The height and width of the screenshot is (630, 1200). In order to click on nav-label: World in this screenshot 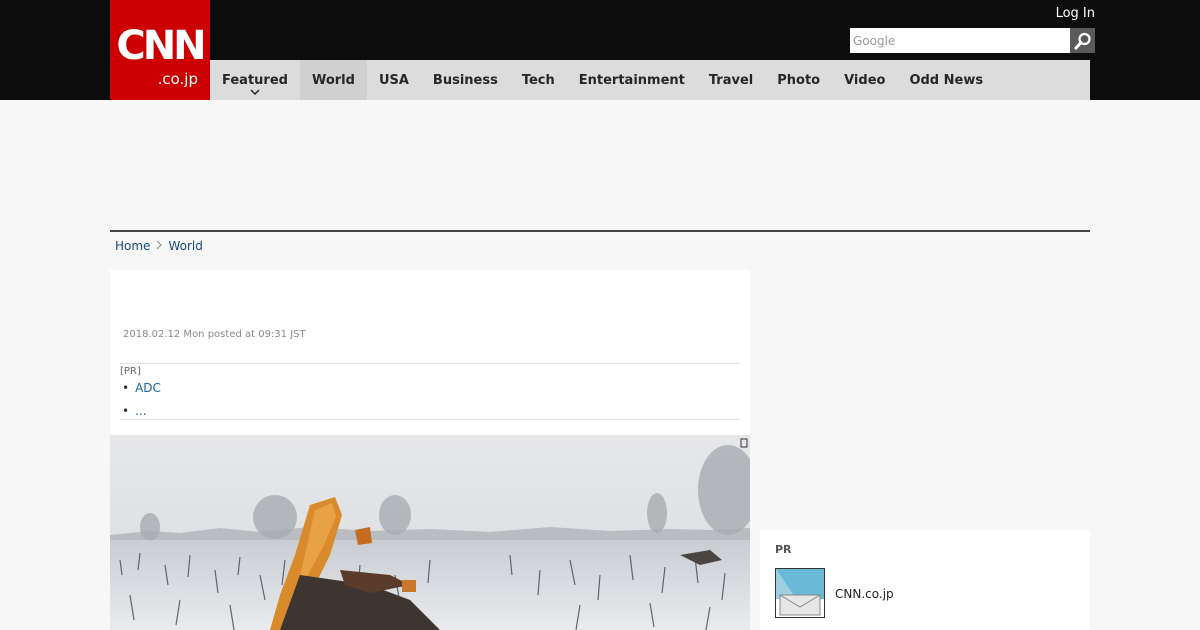, I will do `click(333, 80)`.